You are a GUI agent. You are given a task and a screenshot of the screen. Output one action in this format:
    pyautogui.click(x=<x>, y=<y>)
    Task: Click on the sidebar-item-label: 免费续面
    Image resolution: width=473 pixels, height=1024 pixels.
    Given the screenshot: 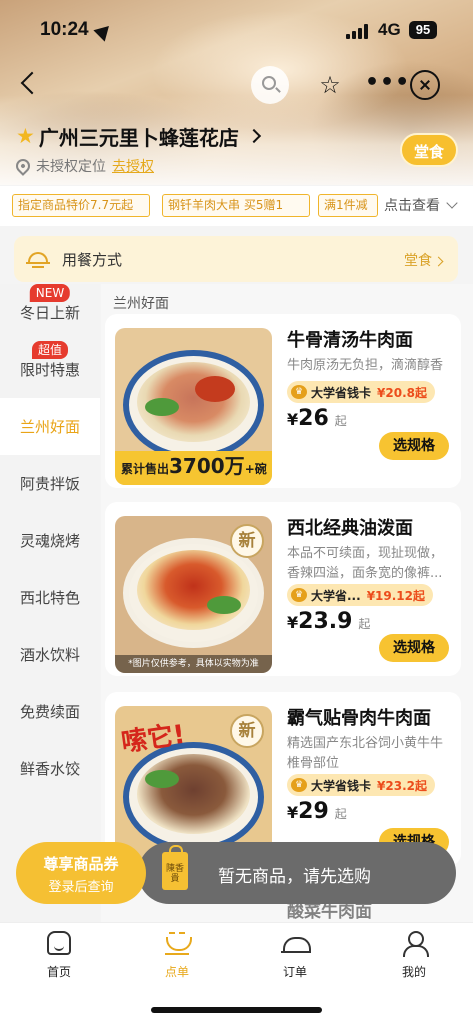 What is the action you would take?
    pyautogui.click(x=49, y=712)
    